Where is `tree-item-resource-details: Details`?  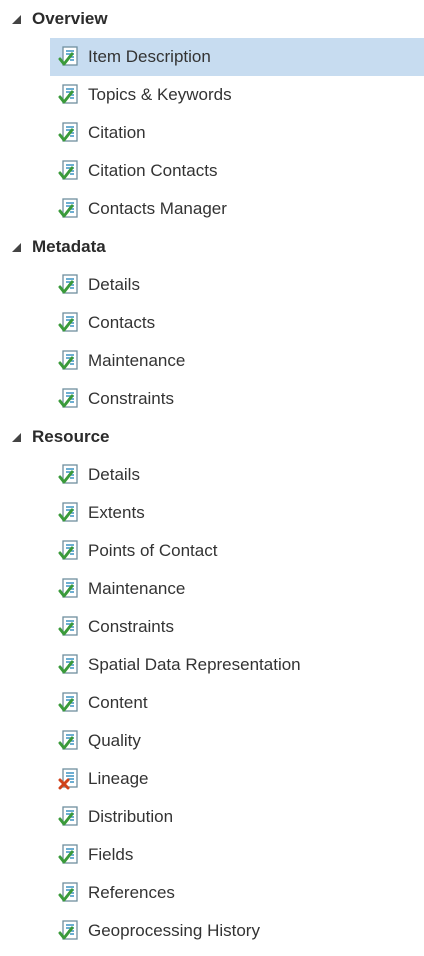
tree-item-resource-details: Details is located at coordinates (237, 475).